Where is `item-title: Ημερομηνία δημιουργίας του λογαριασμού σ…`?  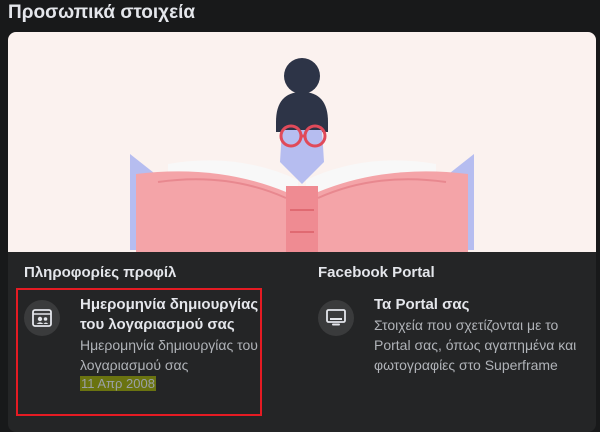 item-title: Ημερομηνία δημιουργίας του λογαριασμού σ… is located at coordinates (169, 314).